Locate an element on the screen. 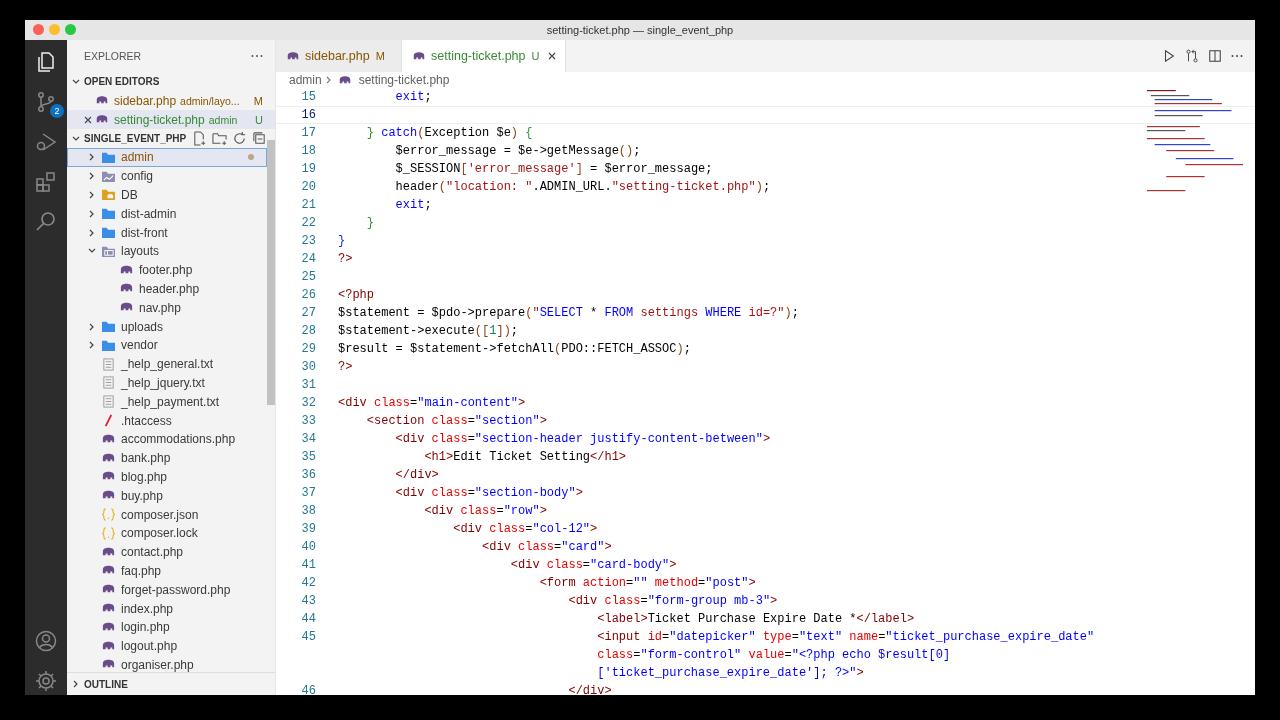 This screenshot has width=1280, height=720. section-header: OPEN EDITORS is located at coordinates (122, 81).